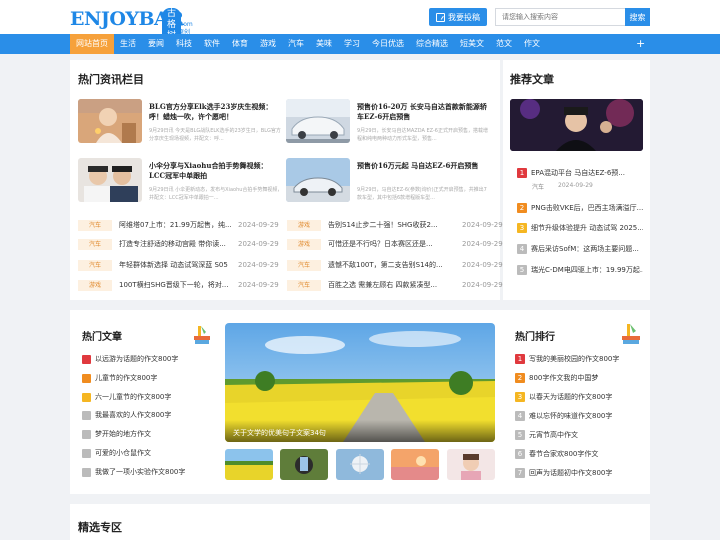 The height and width of the screenshot is (540, 720). What do you see at coordinates (520, 397) in the screenshot?
I see `rank-number: 3` at bounding box center [520, 397].